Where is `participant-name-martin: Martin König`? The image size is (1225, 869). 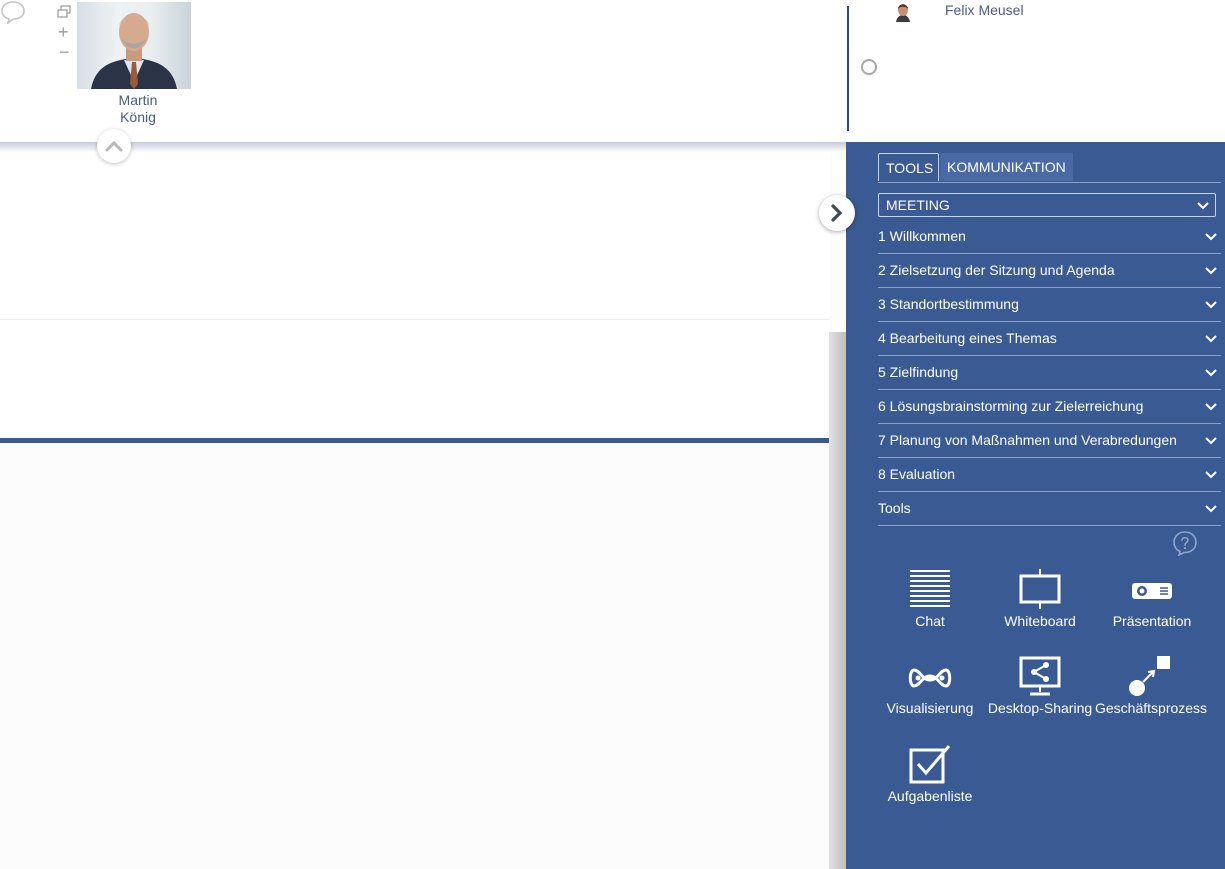 participant-name-martin: Martin König is located at coordinates (138, 109).